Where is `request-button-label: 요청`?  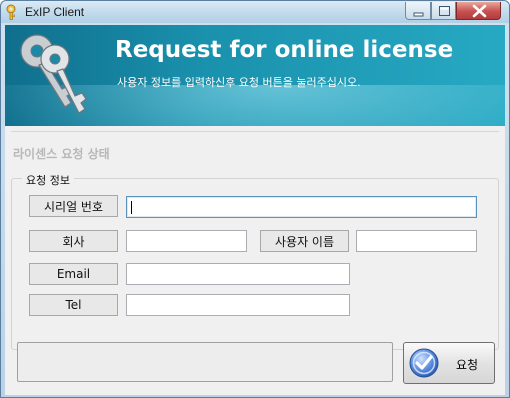 request-button-label: 요청 is located at coordinates (467, 365).